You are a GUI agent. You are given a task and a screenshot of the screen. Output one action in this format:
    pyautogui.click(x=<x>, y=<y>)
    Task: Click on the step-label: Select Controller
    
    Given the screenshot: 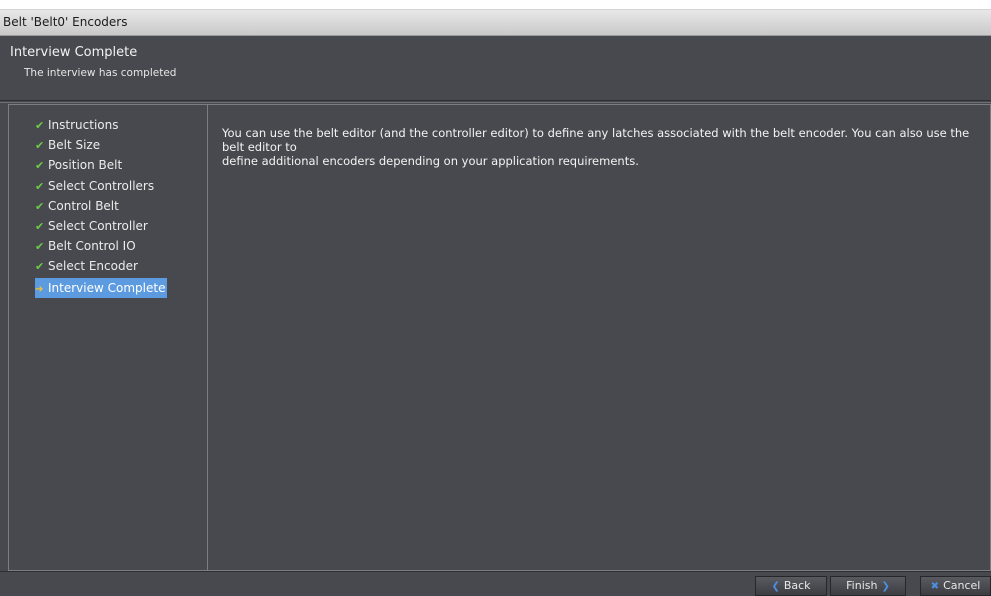 What is the action you would take?
    pyautogui.click(x=98, y=225)
    